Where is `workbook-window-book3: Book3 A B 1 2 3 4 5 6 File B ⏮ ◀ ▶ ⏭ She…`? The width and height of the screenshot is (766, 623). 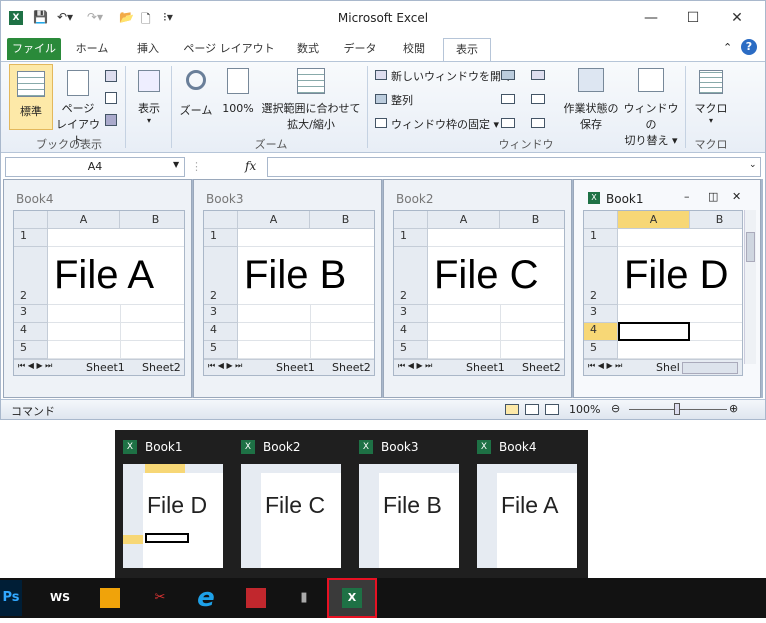 workbook-window-book3: Book3 A B 1 2 3 4 5 6 File B ⏮ ◀ ▶ ⏭ She… is located at coordinates (287, 288).